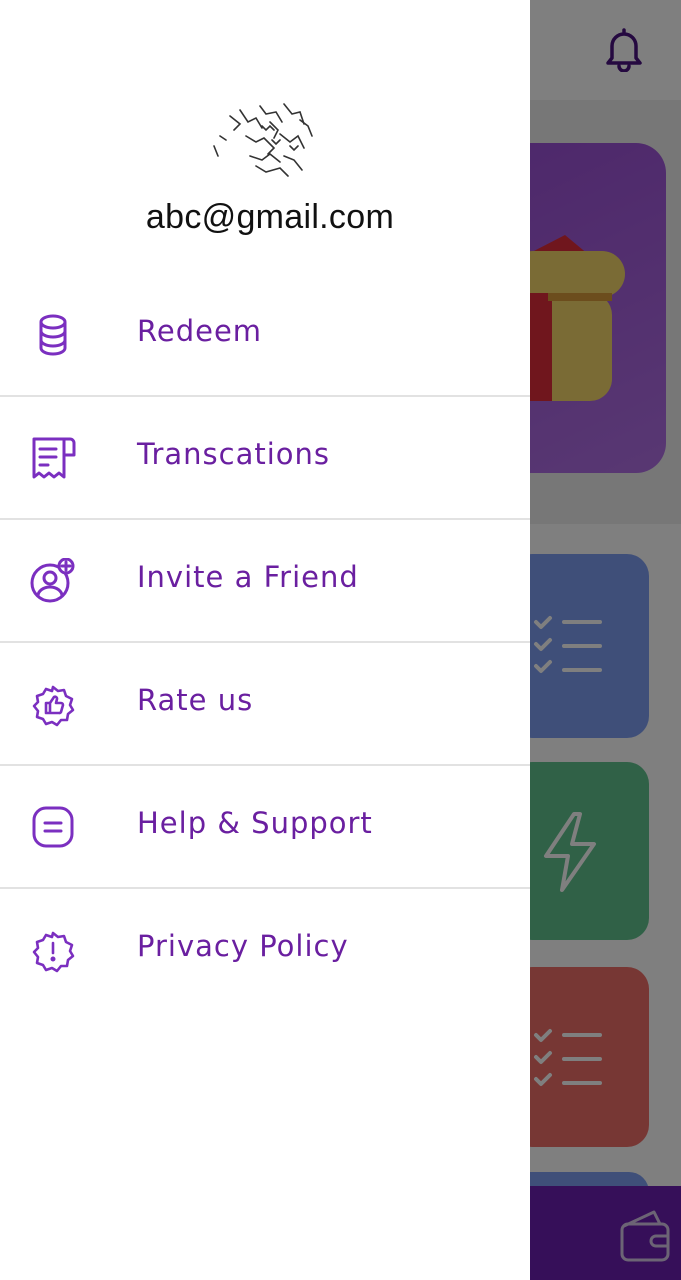 The height and width of the screenshot is (1280, 681). What do you see at coordinates (53, 827) in the screenshot?
I see `message-square-icon` at bounding box center [53, 827].